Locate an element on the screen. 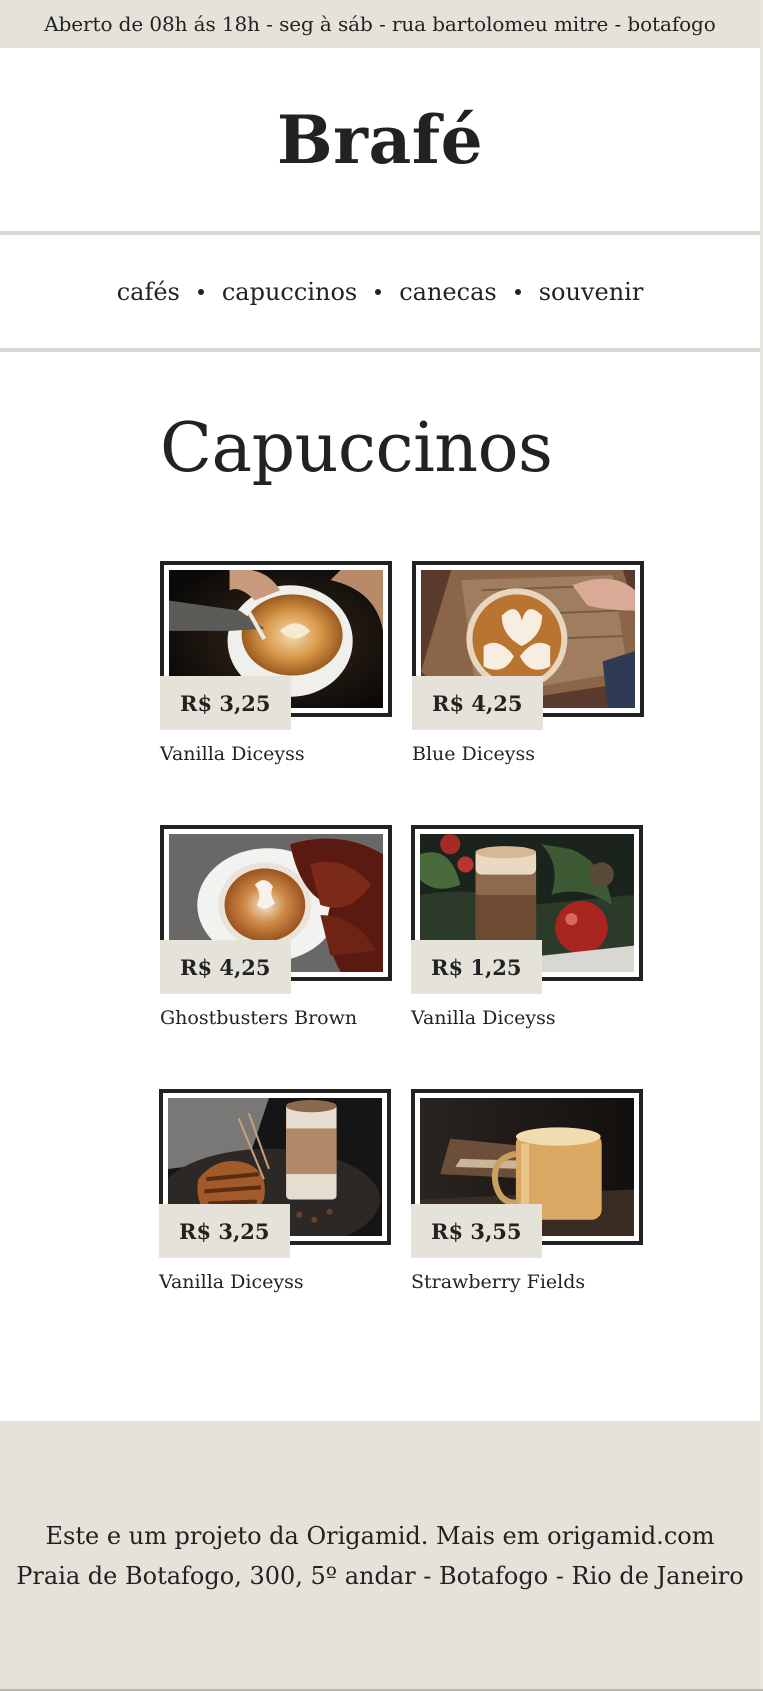  divider is located at coordinates (380, 350).